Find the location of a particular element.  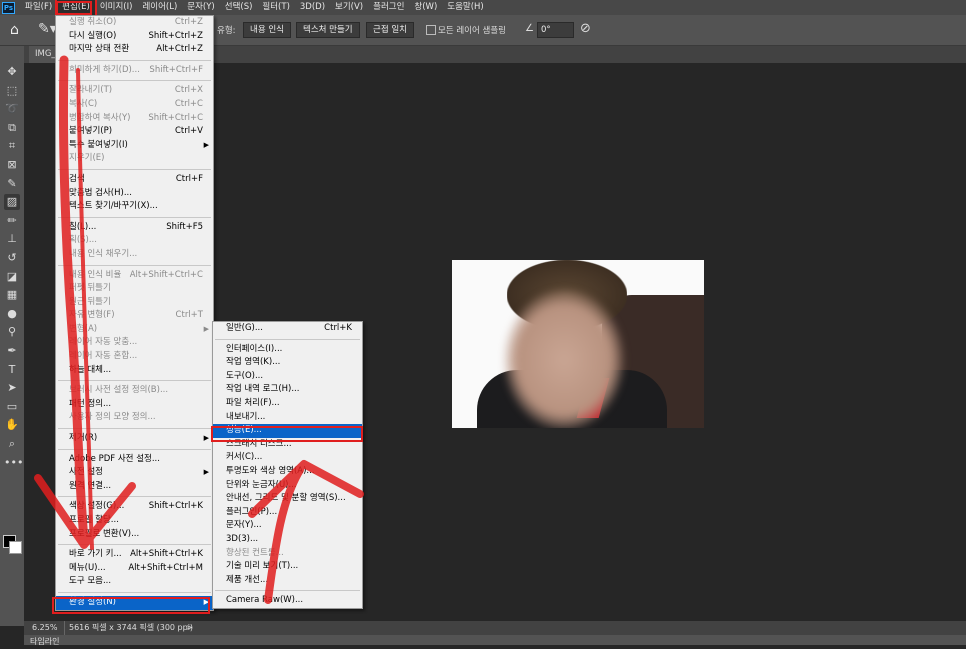

menu-item: 검색 Ctrl+F is located at coordinates (134, 180).